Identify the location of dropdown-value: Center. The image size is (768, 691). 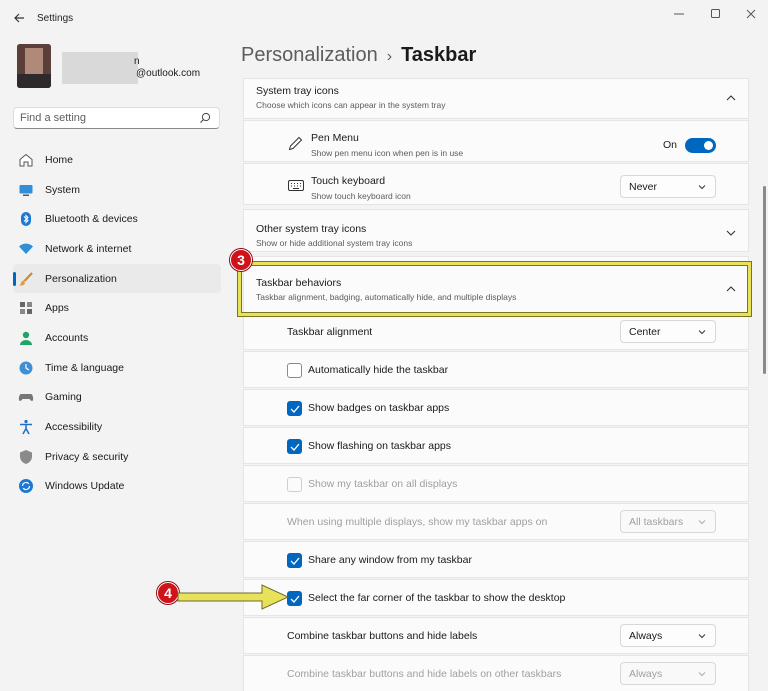
(645, 331).